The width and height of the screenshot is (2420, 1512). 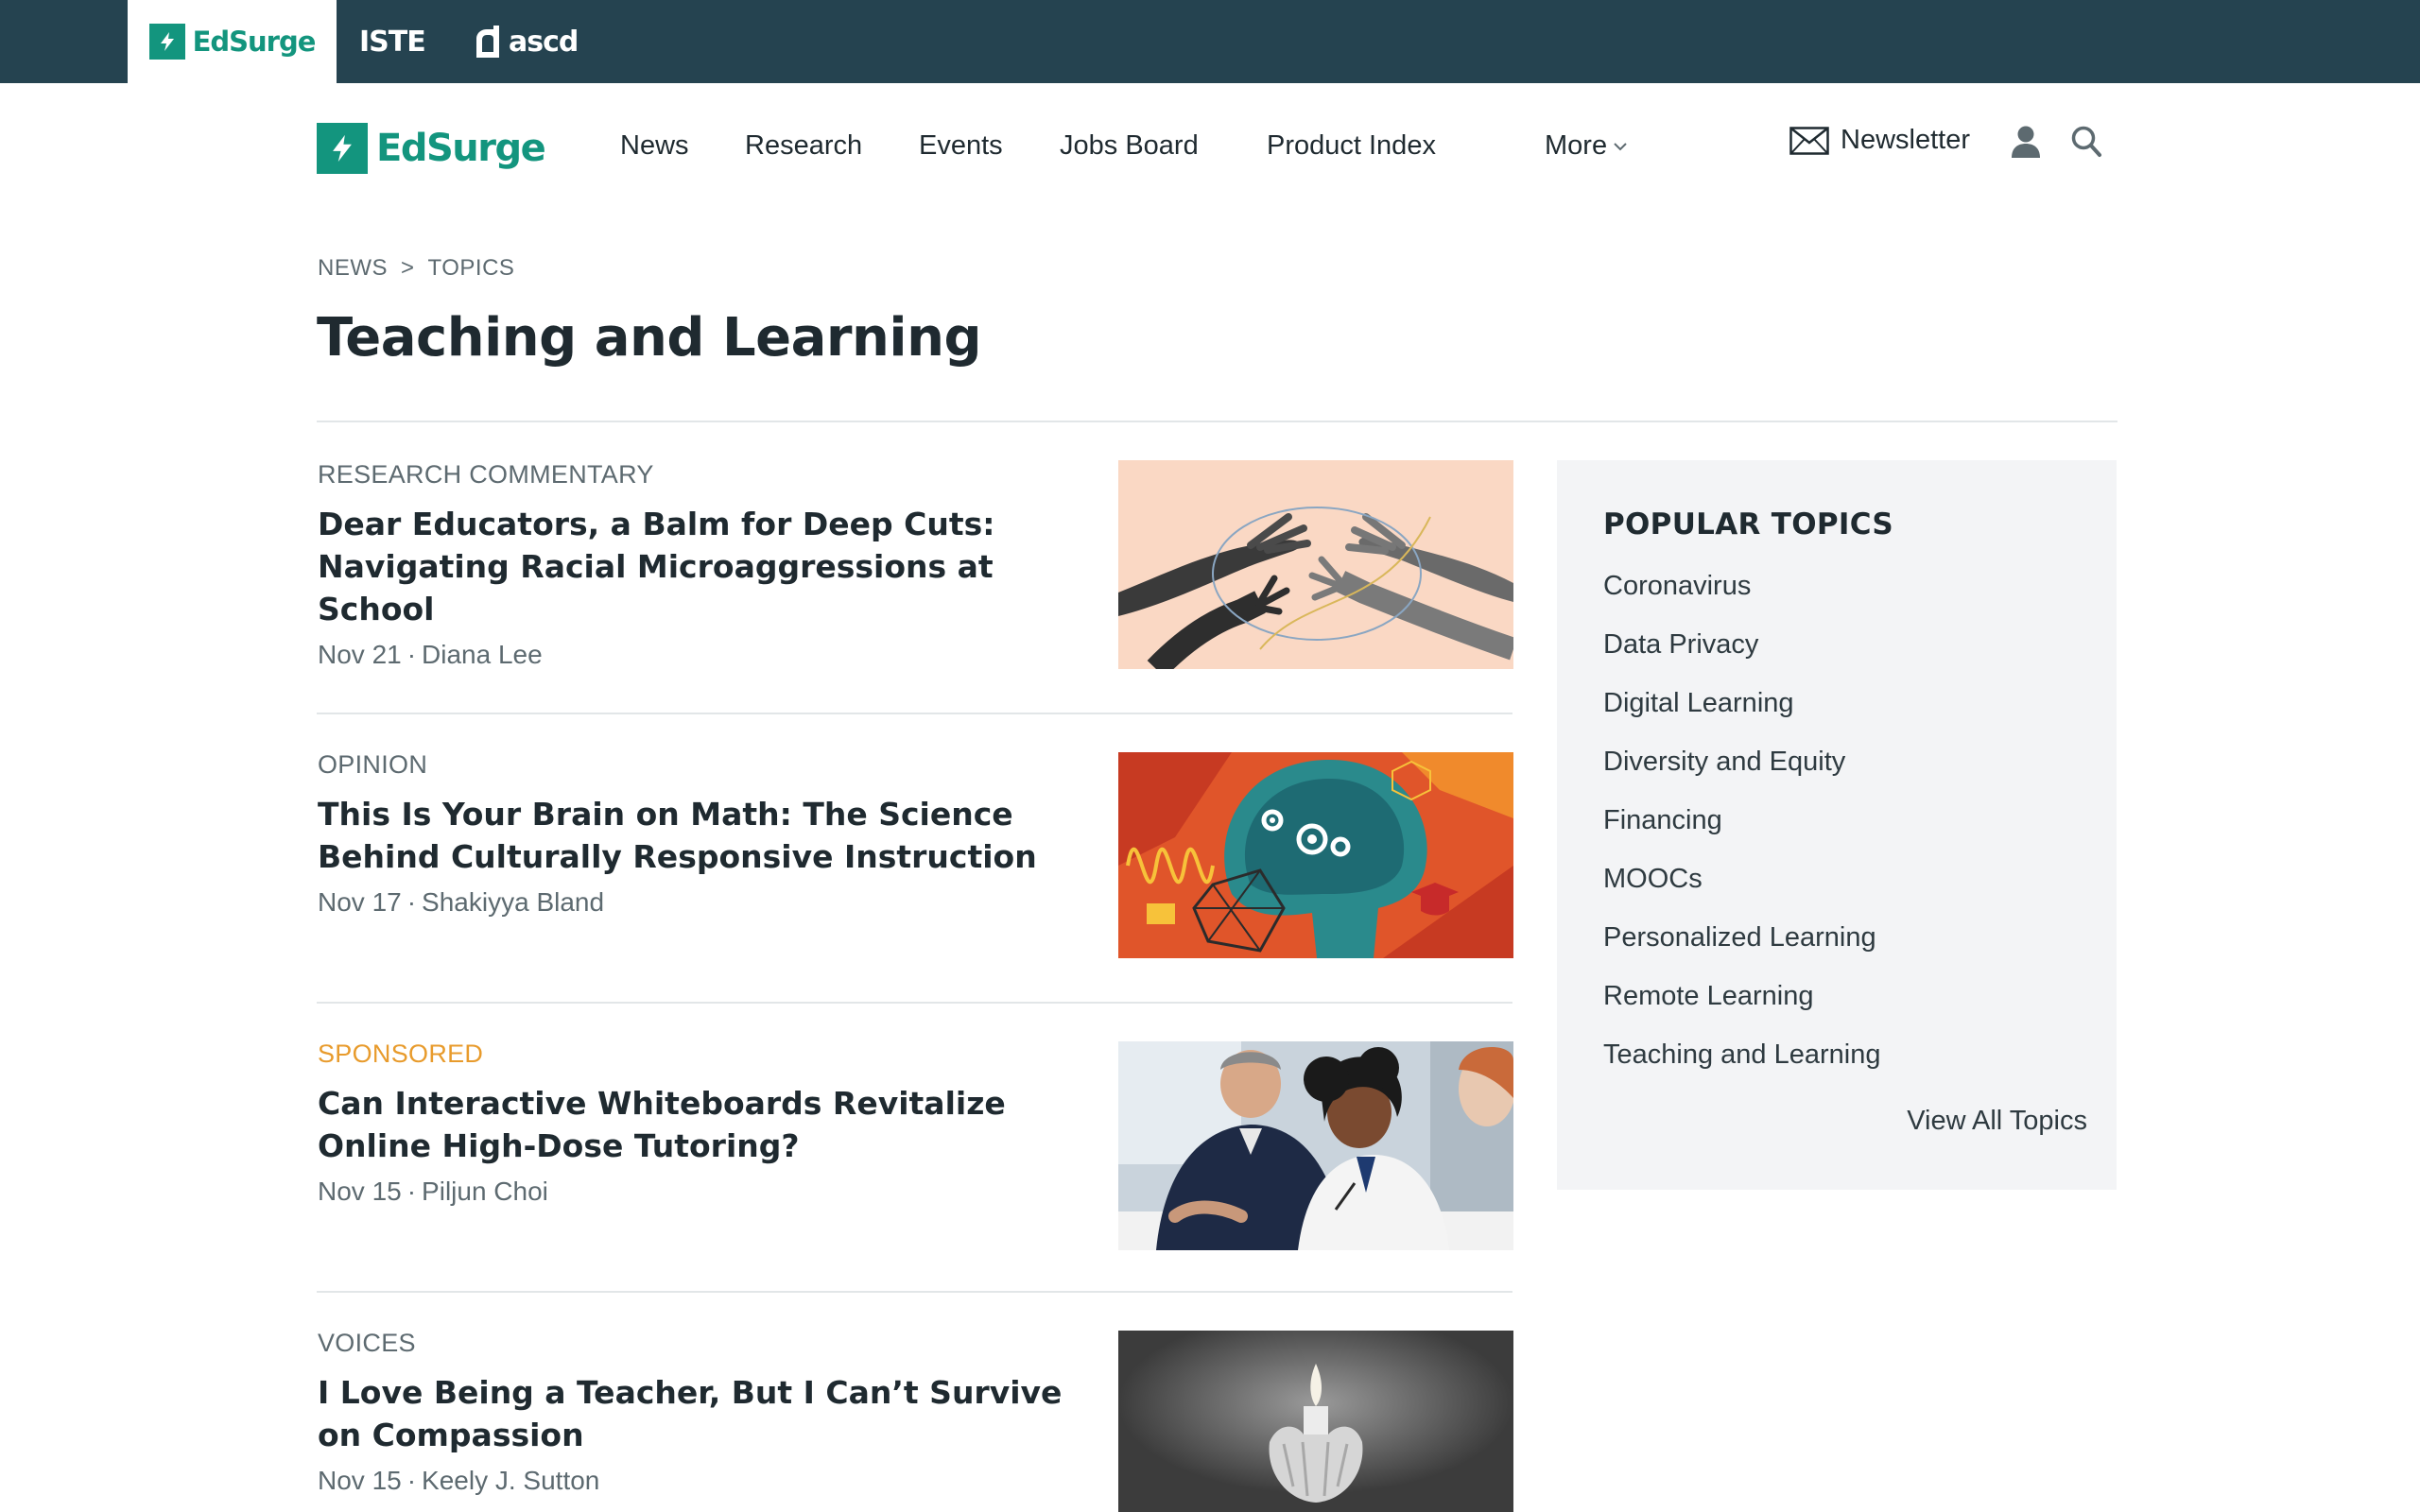 I want to click on topic-link: MOOCs, so click(x=1741, y=893).